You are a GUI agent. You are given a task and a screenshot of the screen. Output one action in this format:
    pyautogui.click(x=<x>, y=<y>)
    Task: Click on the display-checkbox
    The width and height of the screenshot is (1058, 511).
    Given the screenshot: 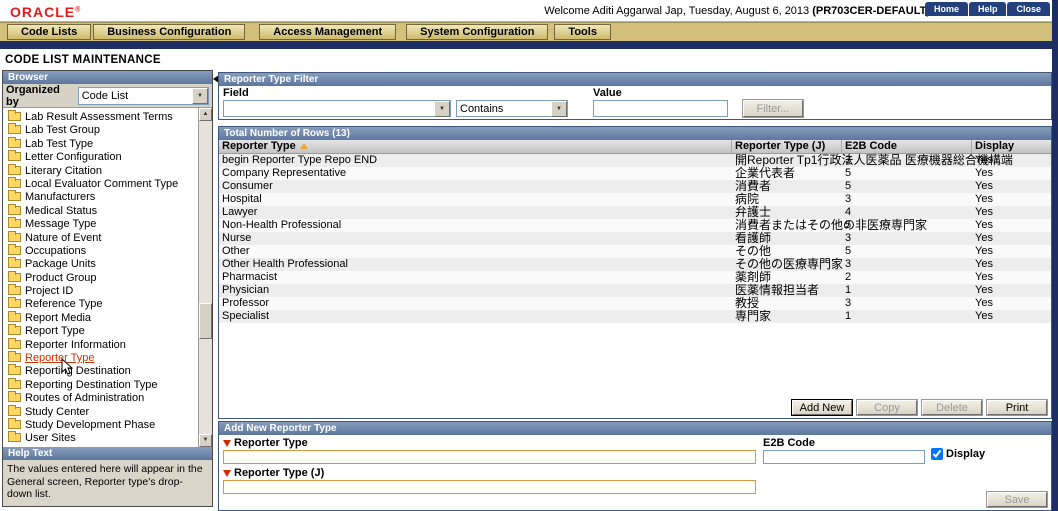 What is the action you would take?
    pyautogui.click(x=937, y=454)
    